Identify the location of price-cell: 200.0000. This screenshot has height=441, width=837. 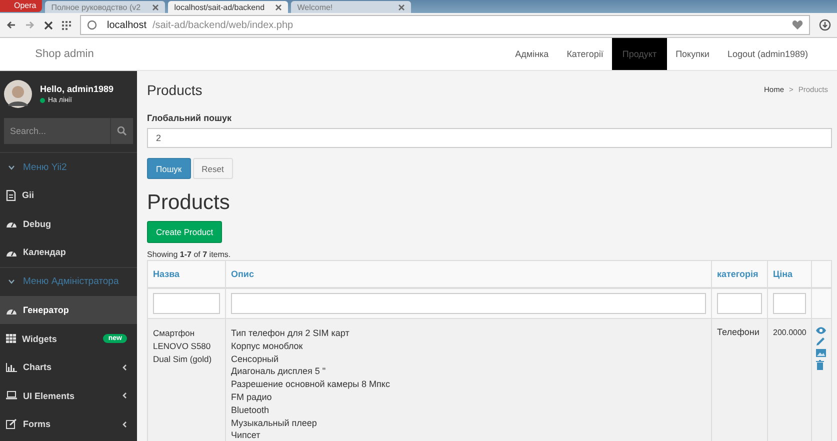
(789, 332).